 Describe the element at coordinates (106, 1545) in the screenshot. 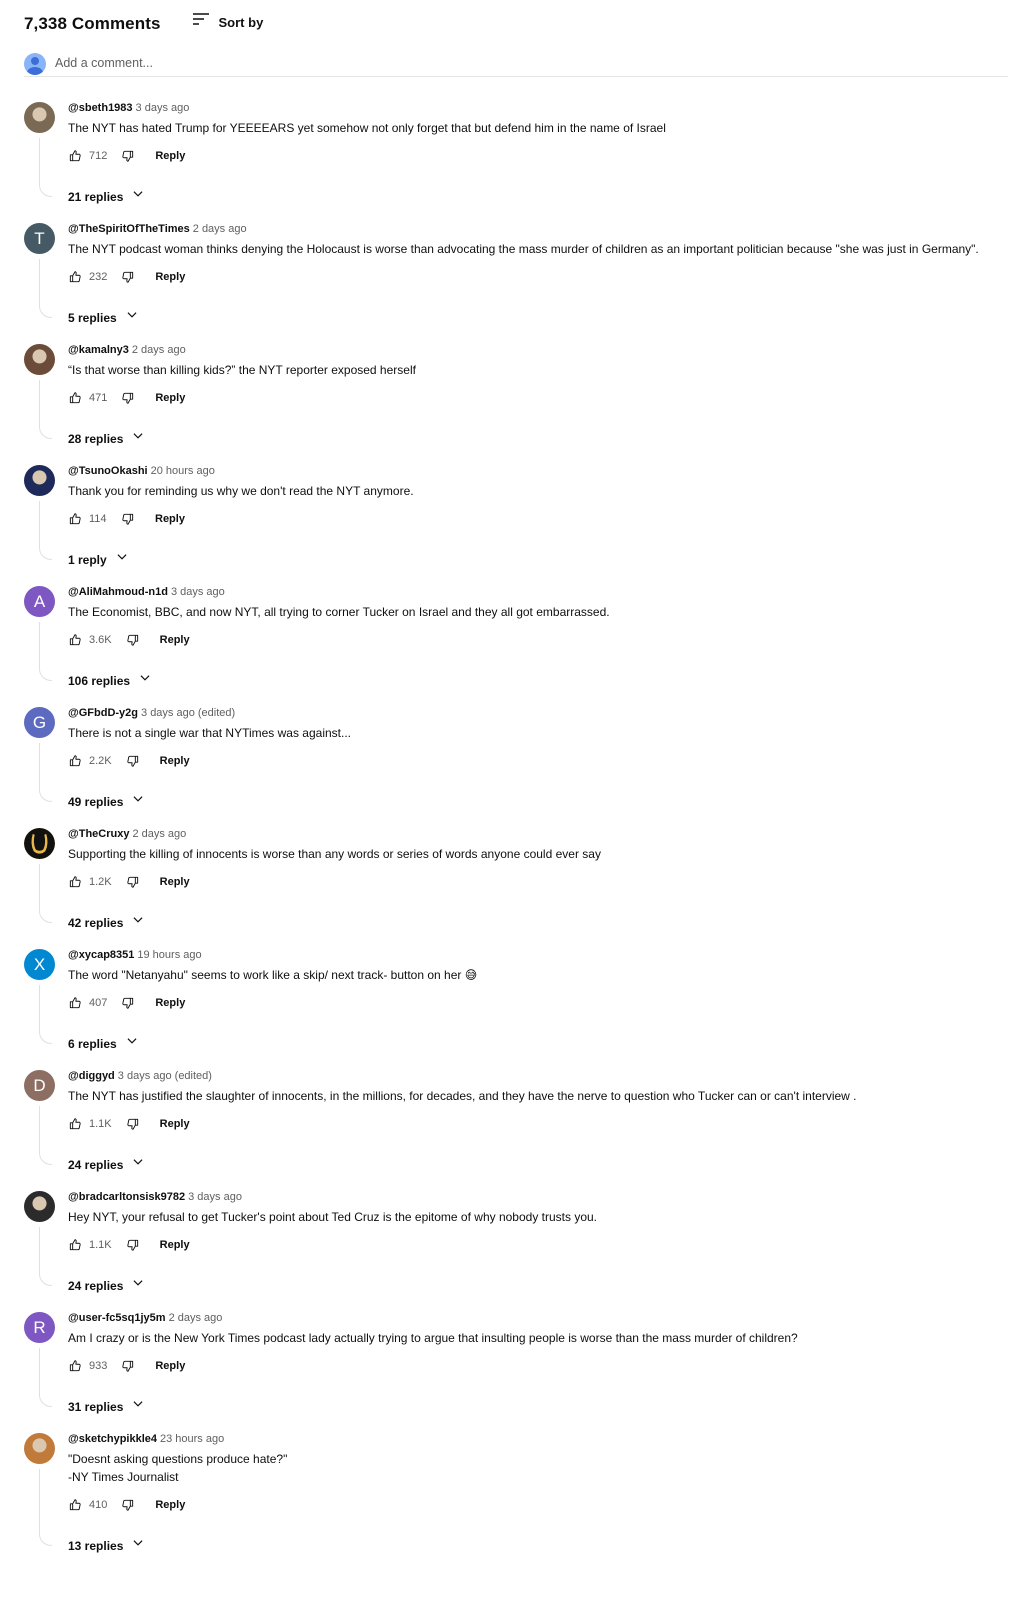

I see `view-replies-button: 13 replies` at that location.